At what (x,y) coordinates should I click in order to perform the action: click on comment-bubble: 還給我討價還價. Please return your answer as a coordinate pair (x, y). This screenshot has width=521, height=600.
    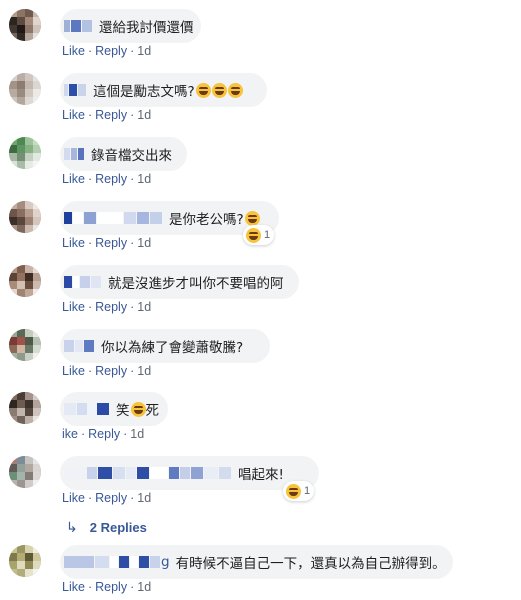
    Looking at the image, I should click on (130, 26).